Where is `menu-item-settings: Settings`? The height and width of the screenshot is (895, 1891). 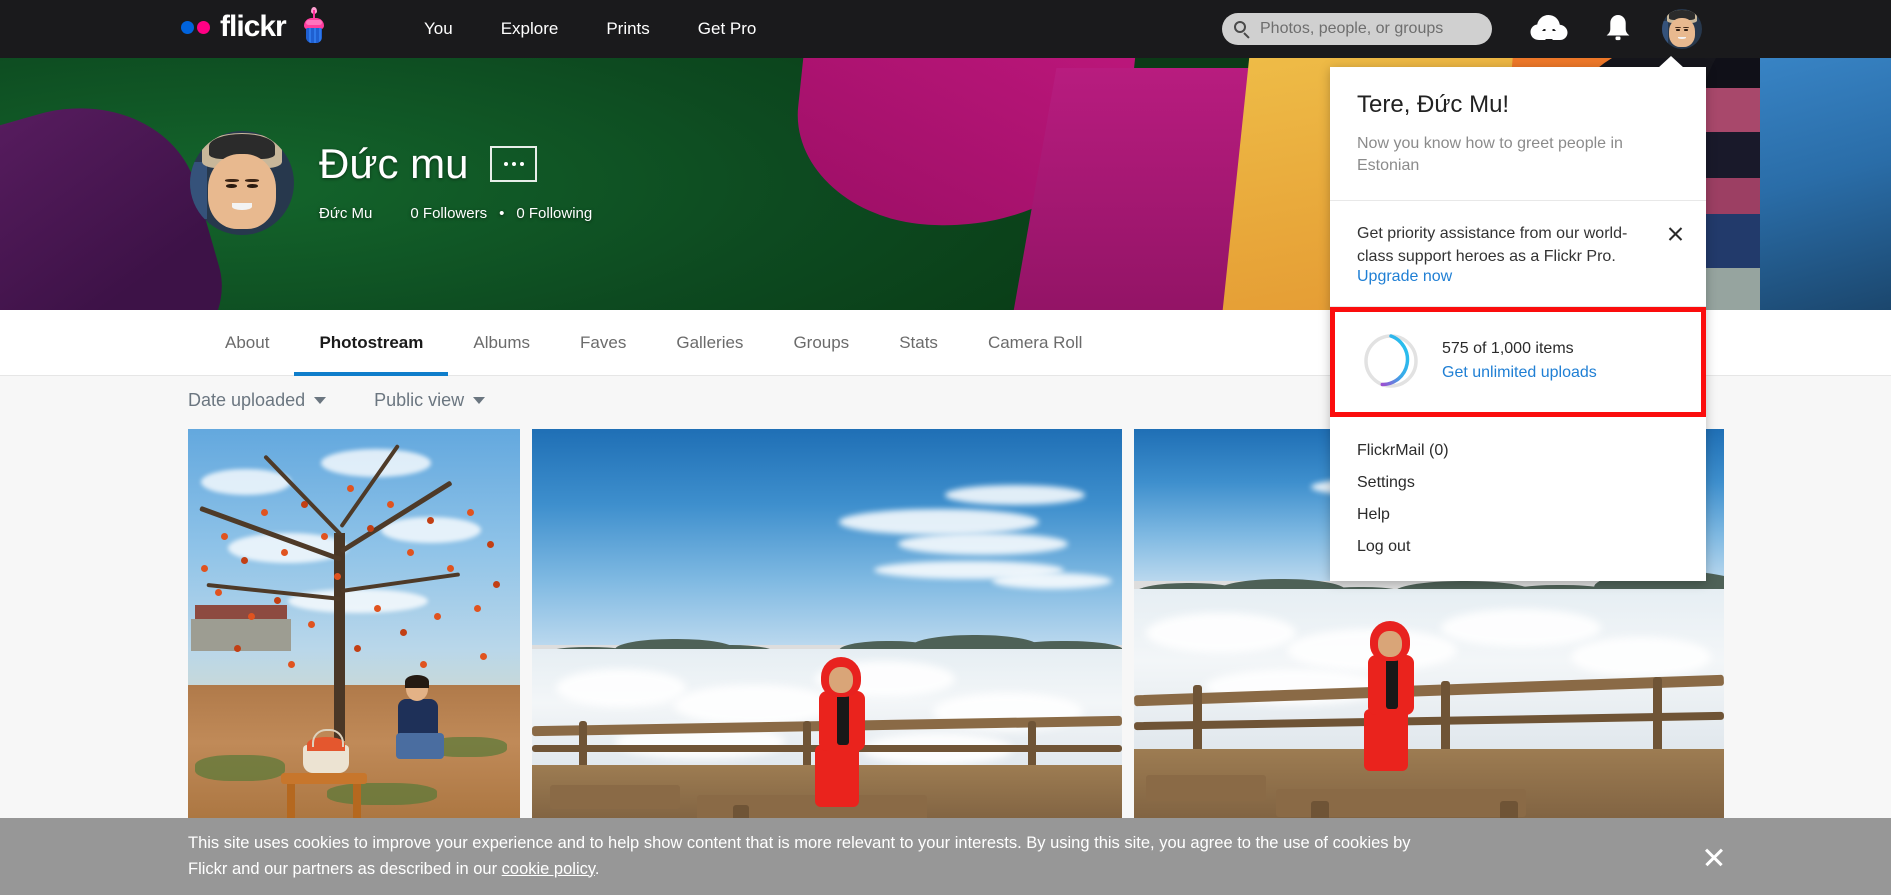
menu-item-settings: Settings is located at coordinates (1518, 483).